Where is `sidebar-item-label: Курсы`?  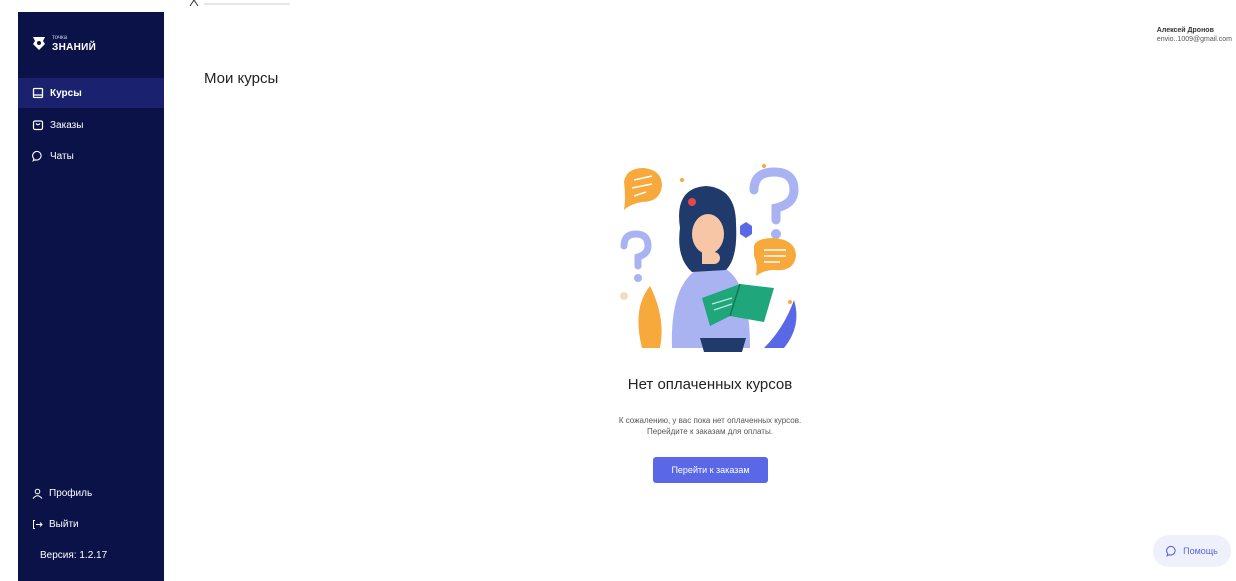 sidebar-item-label: Курсы is located at coordinates (66, 93).